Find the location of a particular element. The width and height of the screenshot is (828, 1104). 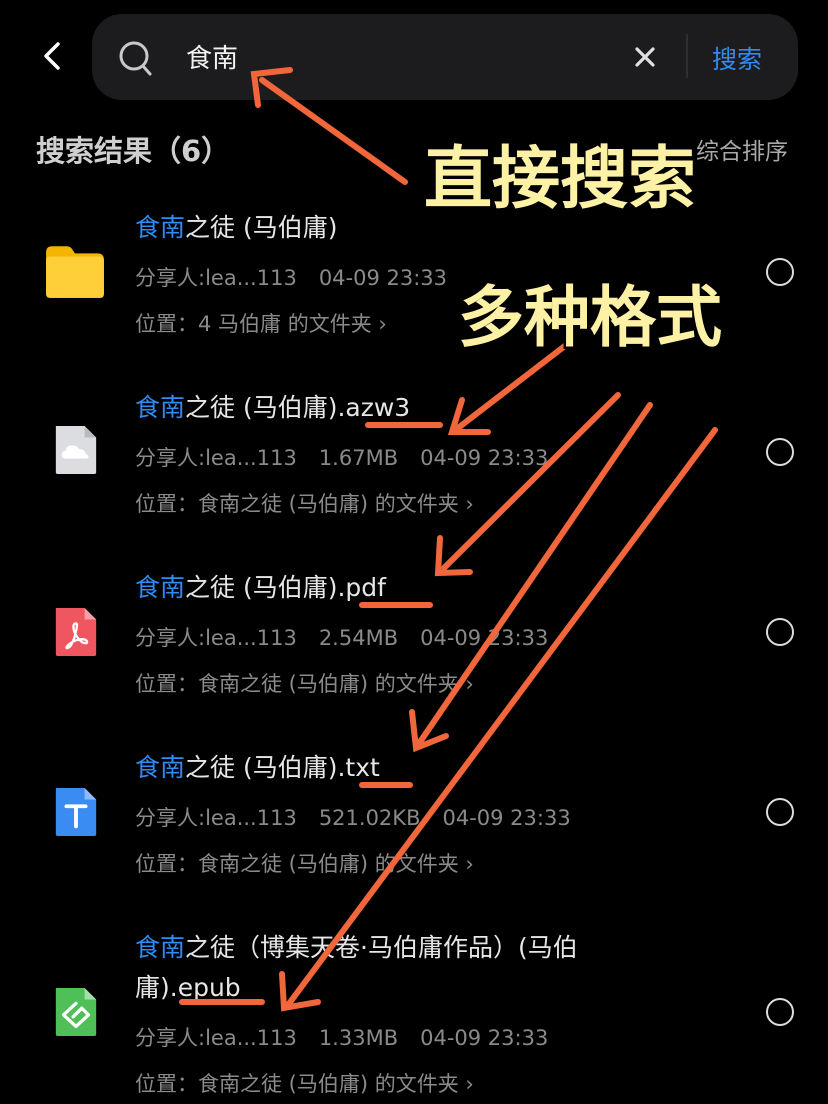

item-location: 位置：4 马伯庸 的文件夹 › is located at coordinates (261, 323).